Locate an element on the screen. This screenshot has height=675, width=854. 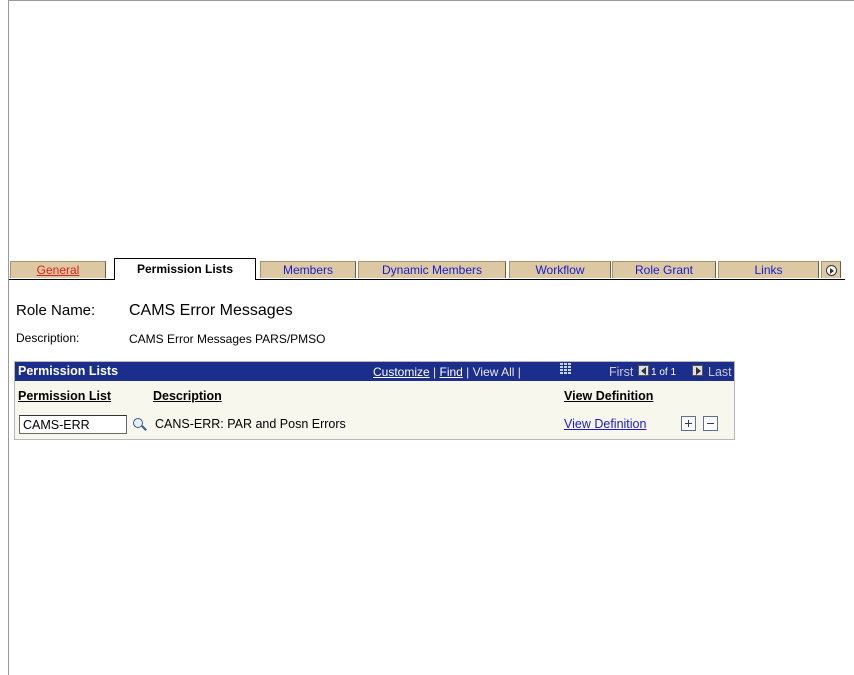
col-header-view-definition: View Definition is located at coordinates (609, 396).